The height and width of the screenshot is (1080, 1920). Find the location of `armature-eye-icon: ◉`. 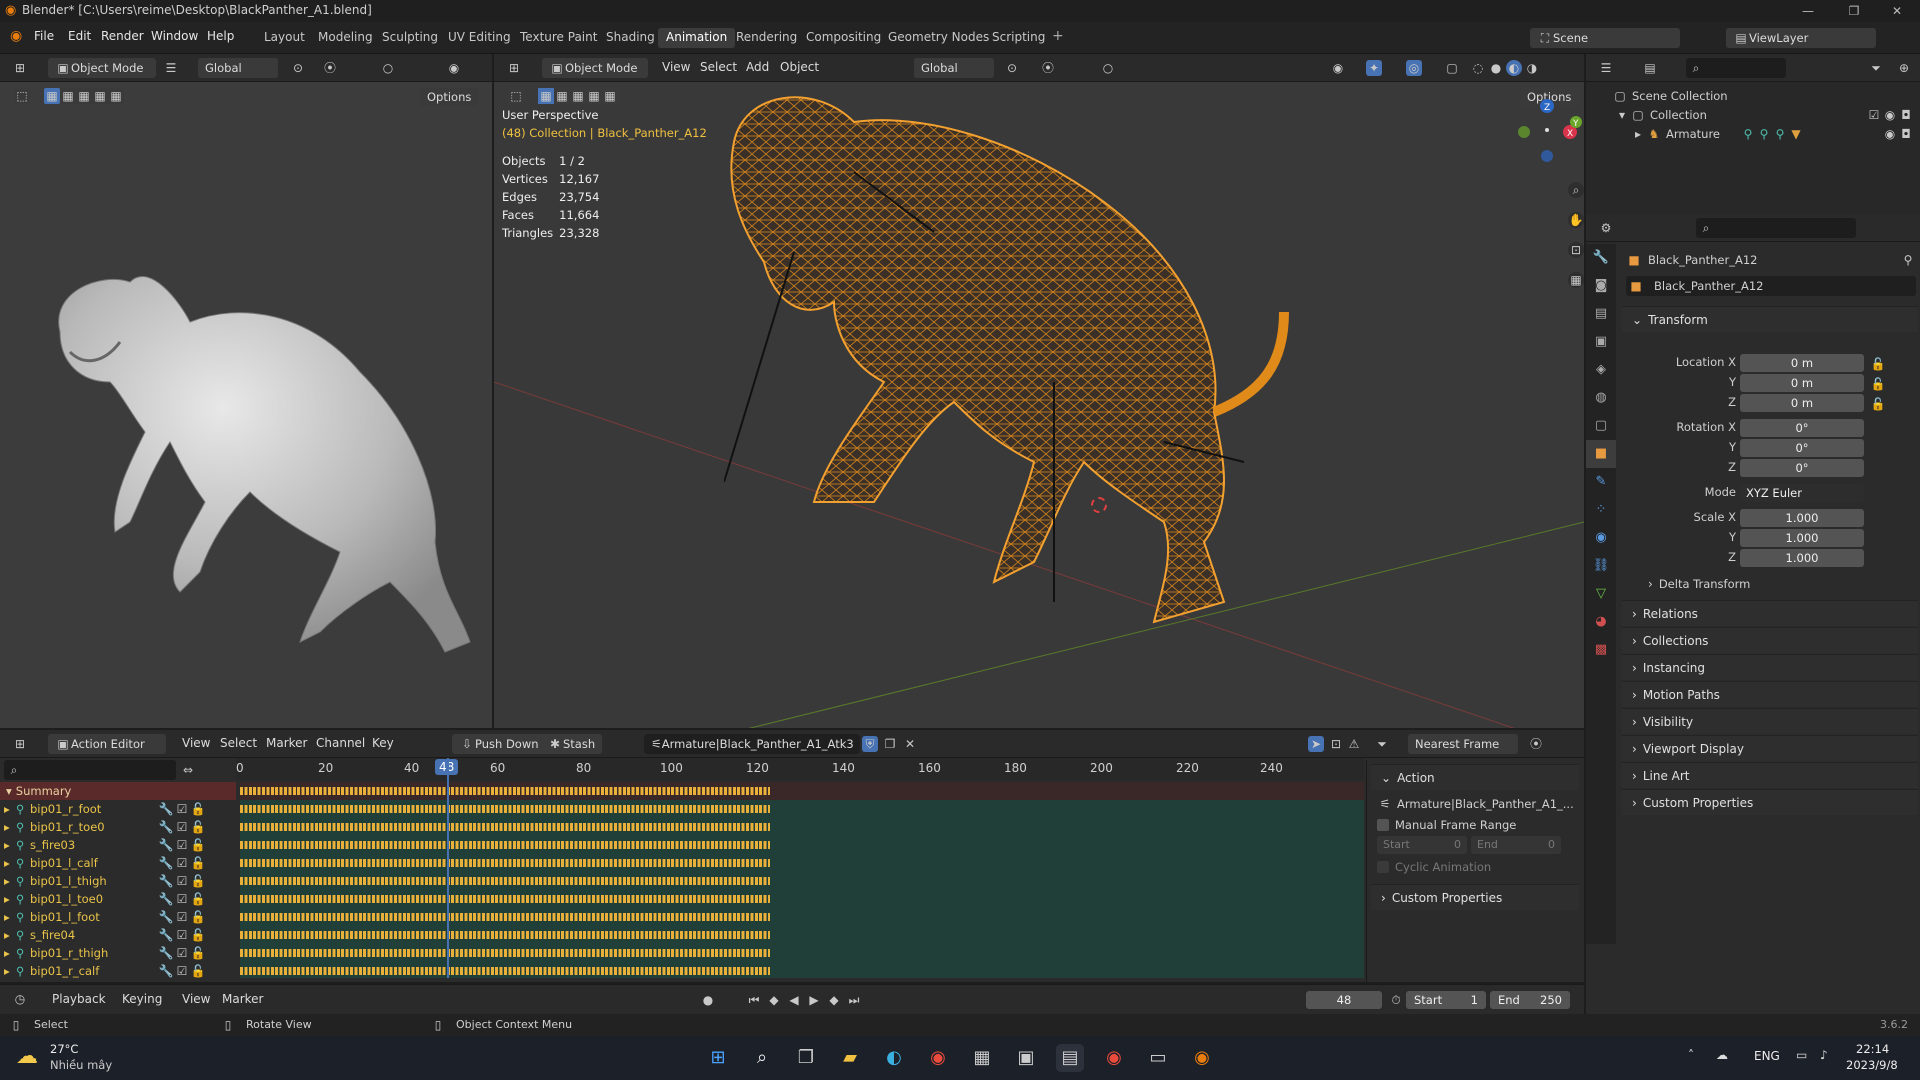

armature-eye-icon: ◉ is located at coordinates (1890, 134).